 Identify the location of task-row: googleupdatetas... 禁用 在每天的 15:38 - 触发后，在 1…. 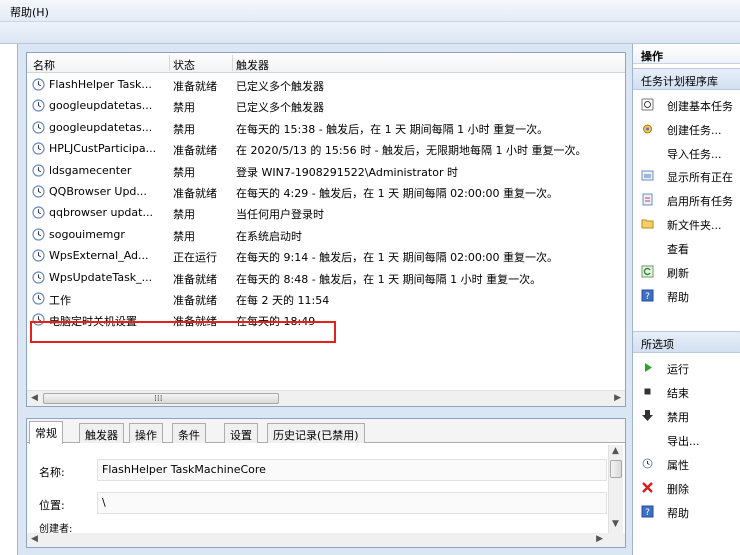
(326, 128).